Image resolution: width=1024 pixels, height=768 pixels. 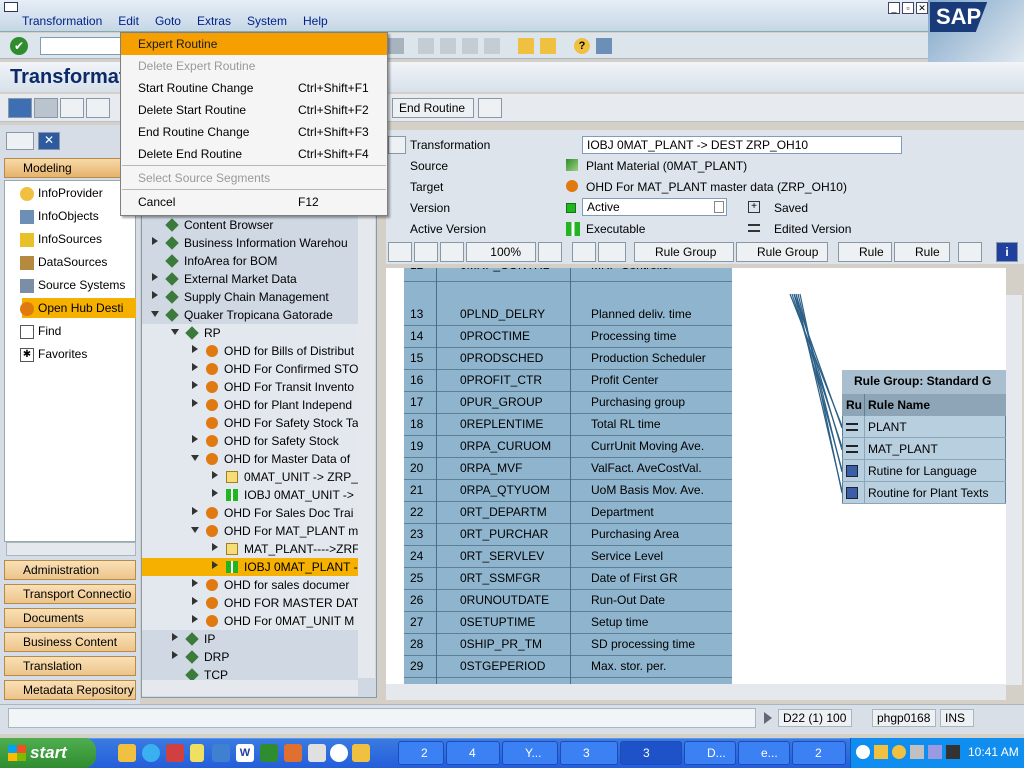 I want to click on tree-hscrollbar, so click(x=250, y=688).